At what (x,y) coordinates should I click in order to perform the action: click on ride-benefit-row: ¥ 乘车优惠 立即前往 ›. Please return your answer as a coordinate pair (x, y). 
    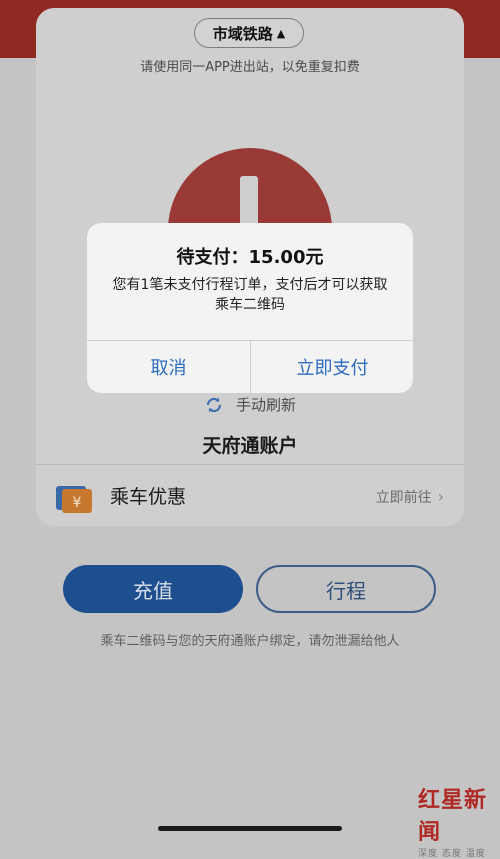
    Looking at the image, I should click on (250, 495).